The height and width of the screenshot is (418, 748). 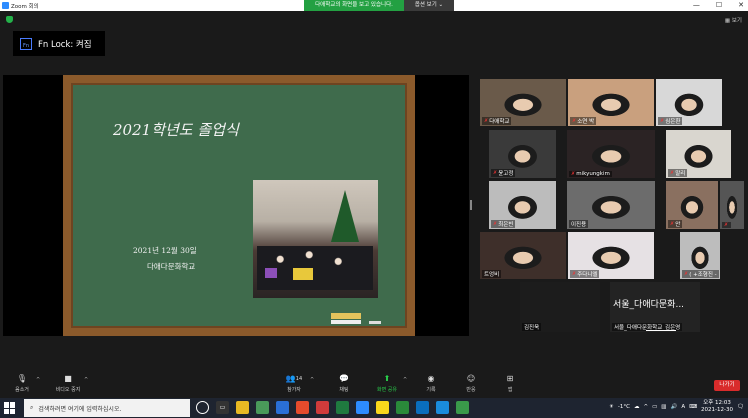 I want to click on participants-count: 14, so click(x=299, y=378).